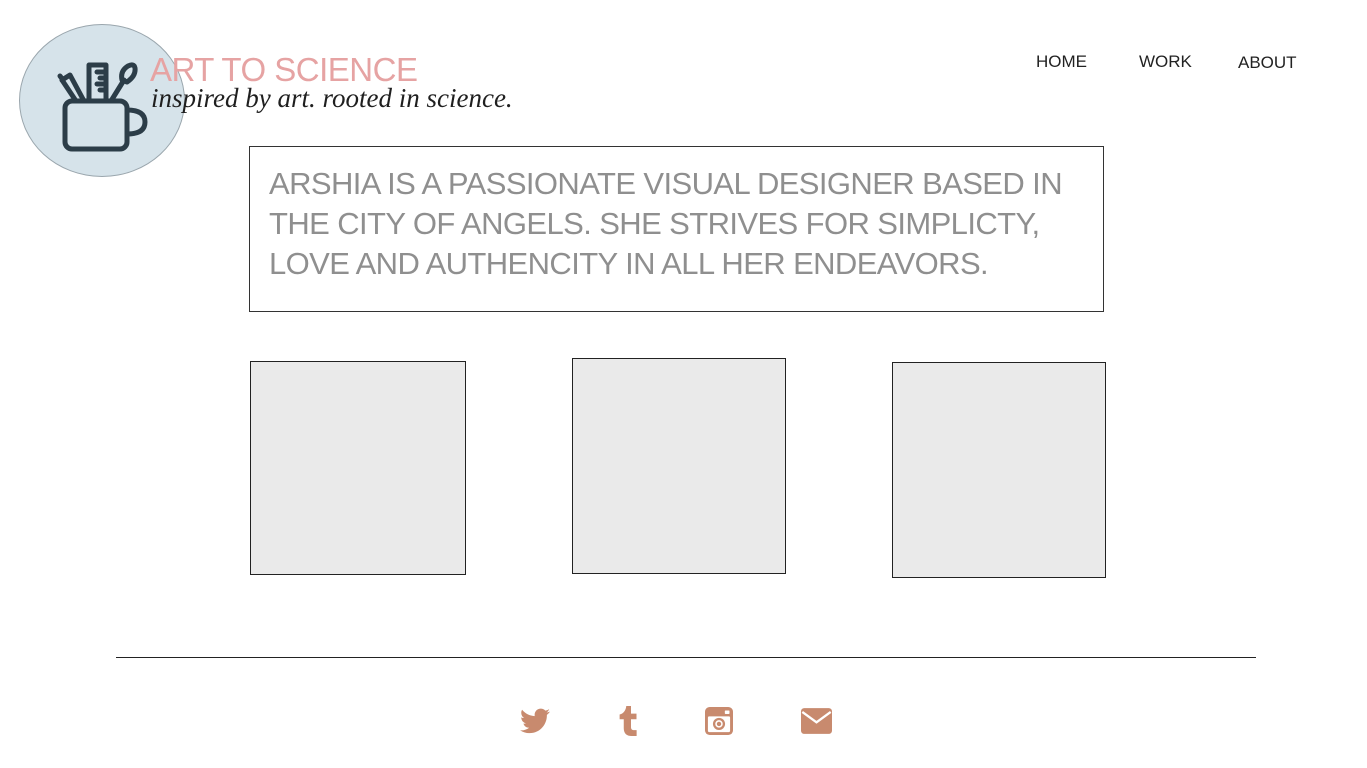 The height and width of the screenshot is (768, 1367). I want to click on instagram-icon, so click(719, 721).